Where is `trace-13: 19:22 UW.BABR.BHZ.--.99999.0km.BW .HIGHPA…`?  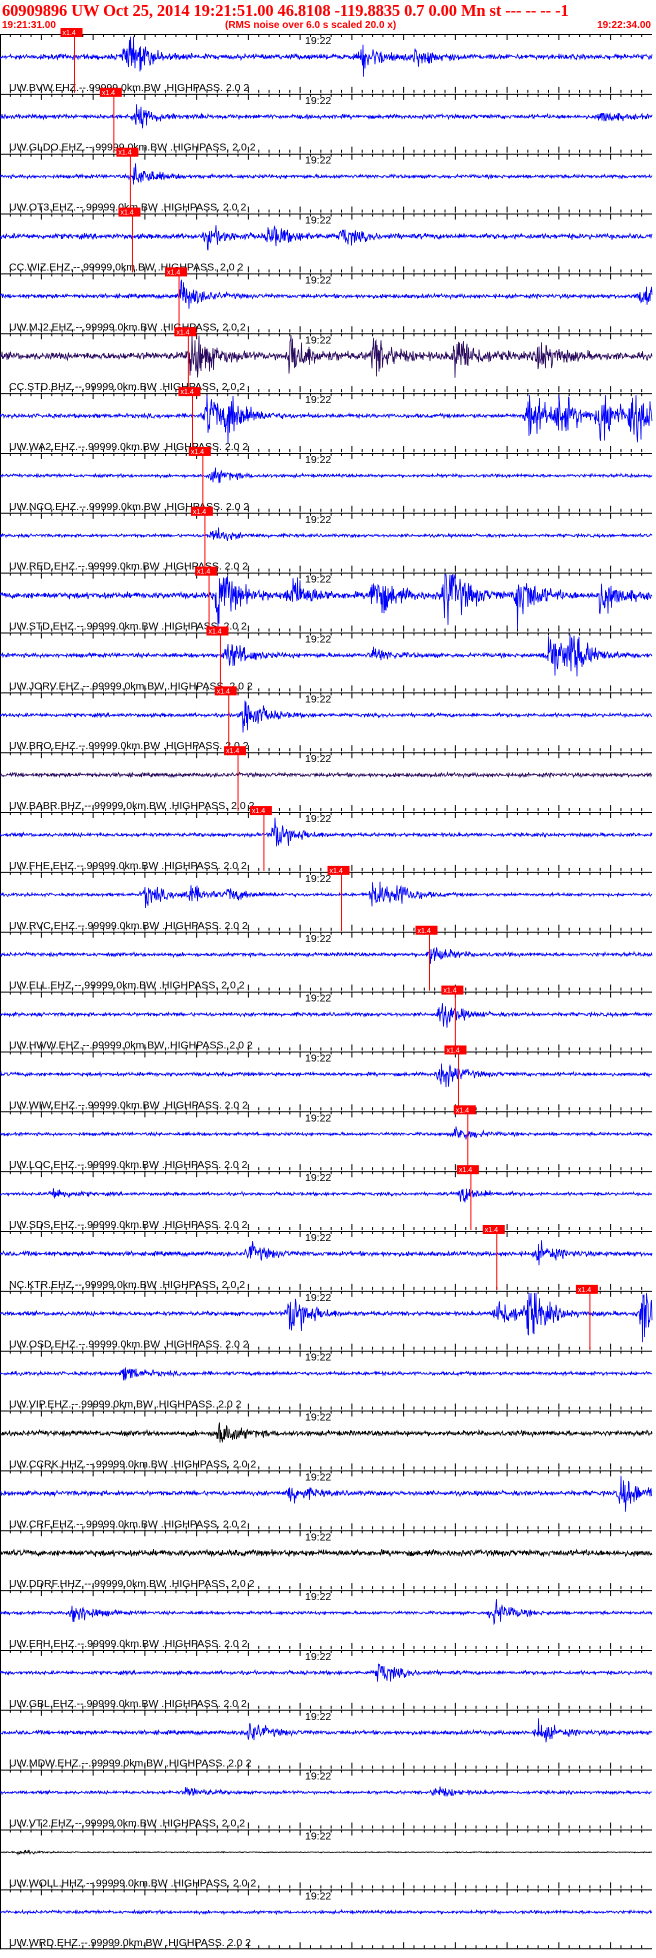
trace-13: 19:22 UW.BABR.BHZ.--.99999.0km.BW .HIGHPA… is located at coordinates (326, 779).